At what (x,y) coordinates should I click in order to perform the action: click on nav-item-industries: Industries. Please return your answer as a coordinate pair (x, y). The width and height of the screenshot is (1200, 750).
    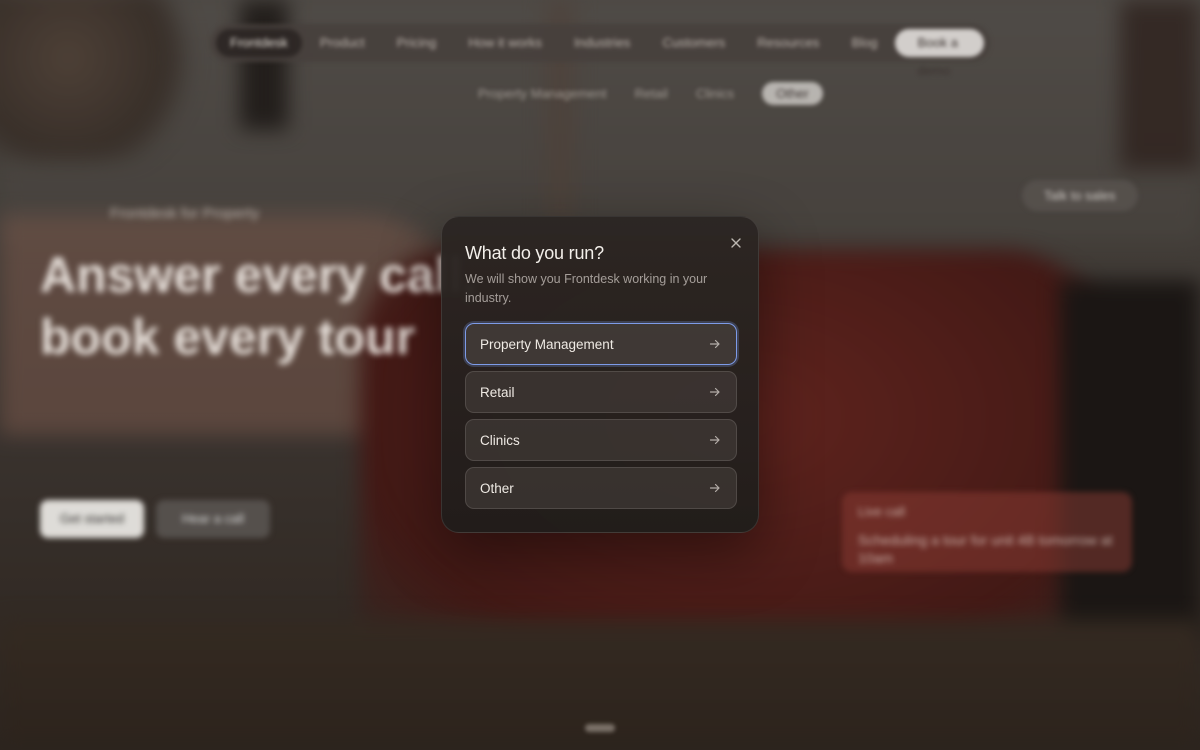
    Looking at the image, I should click on (602, 43).